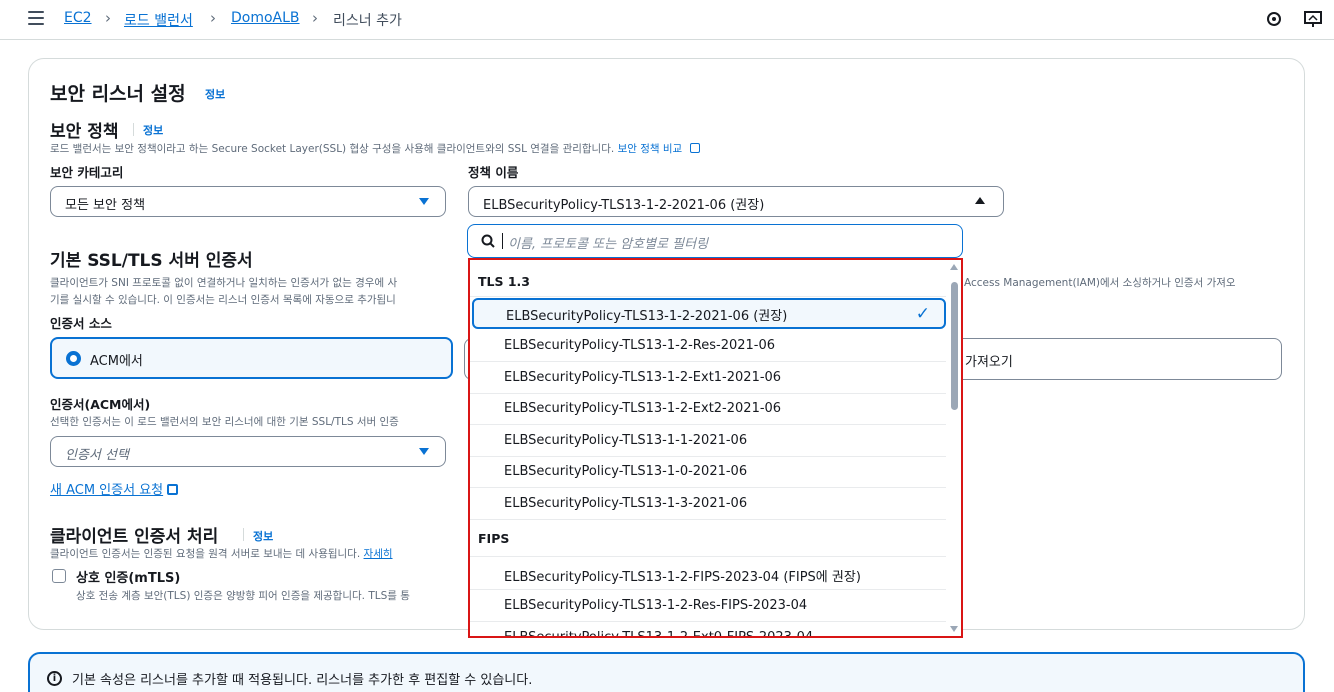  What do you see at coordinates (626, 503) in the screenshot?
I see `policy-option-label: ELBSecurityPolicy-TLS13-1-3-2021-06` at bounding box center [626, 503].